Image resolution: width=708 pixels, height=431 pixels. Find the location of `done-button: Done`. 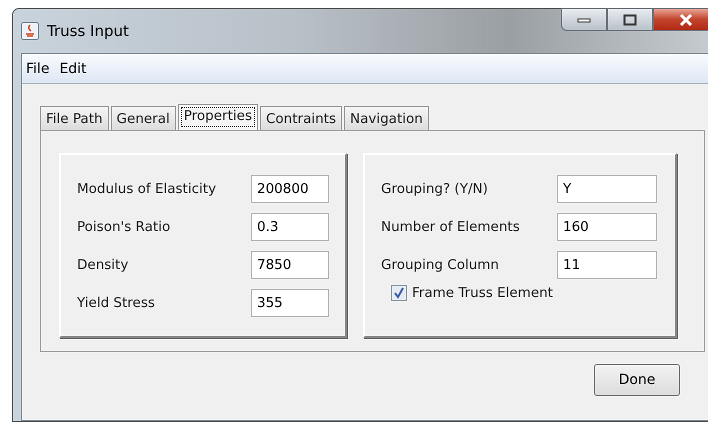

done-button: Done is located at coordinates (637, 380).